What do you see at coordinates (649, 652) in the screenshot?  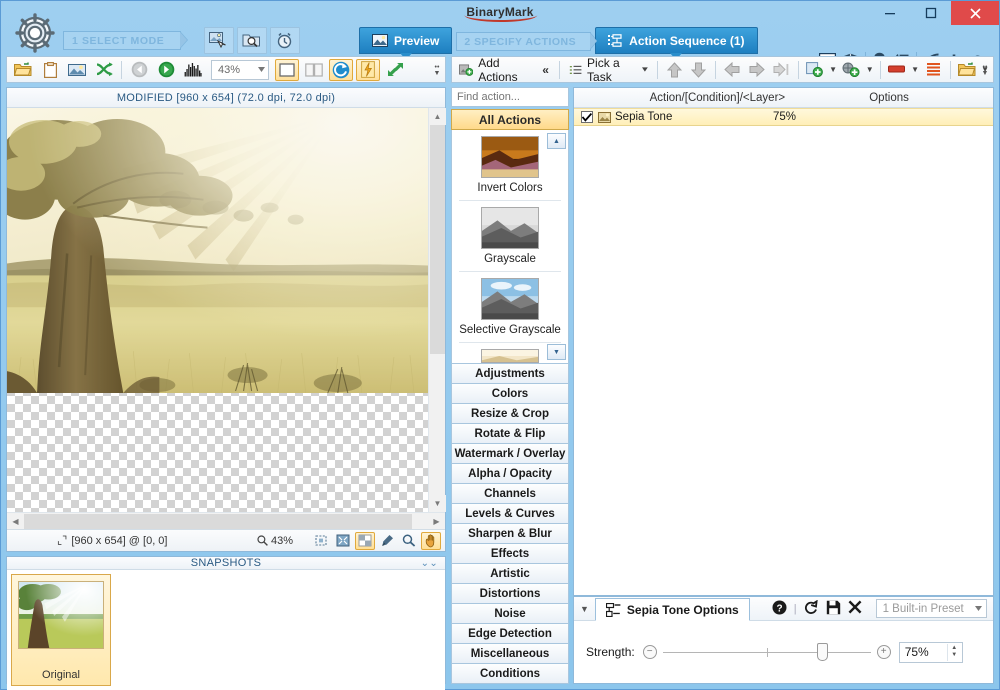 I see `decrease-strength-button: −` at bounding box center [649, 652].